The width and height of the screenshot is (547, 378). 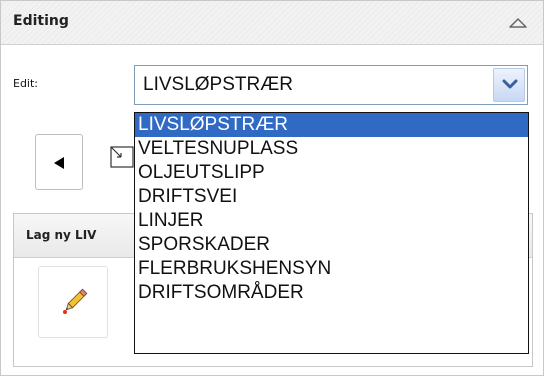 I want to click on select-tool-button, so click(x=59, y=162).